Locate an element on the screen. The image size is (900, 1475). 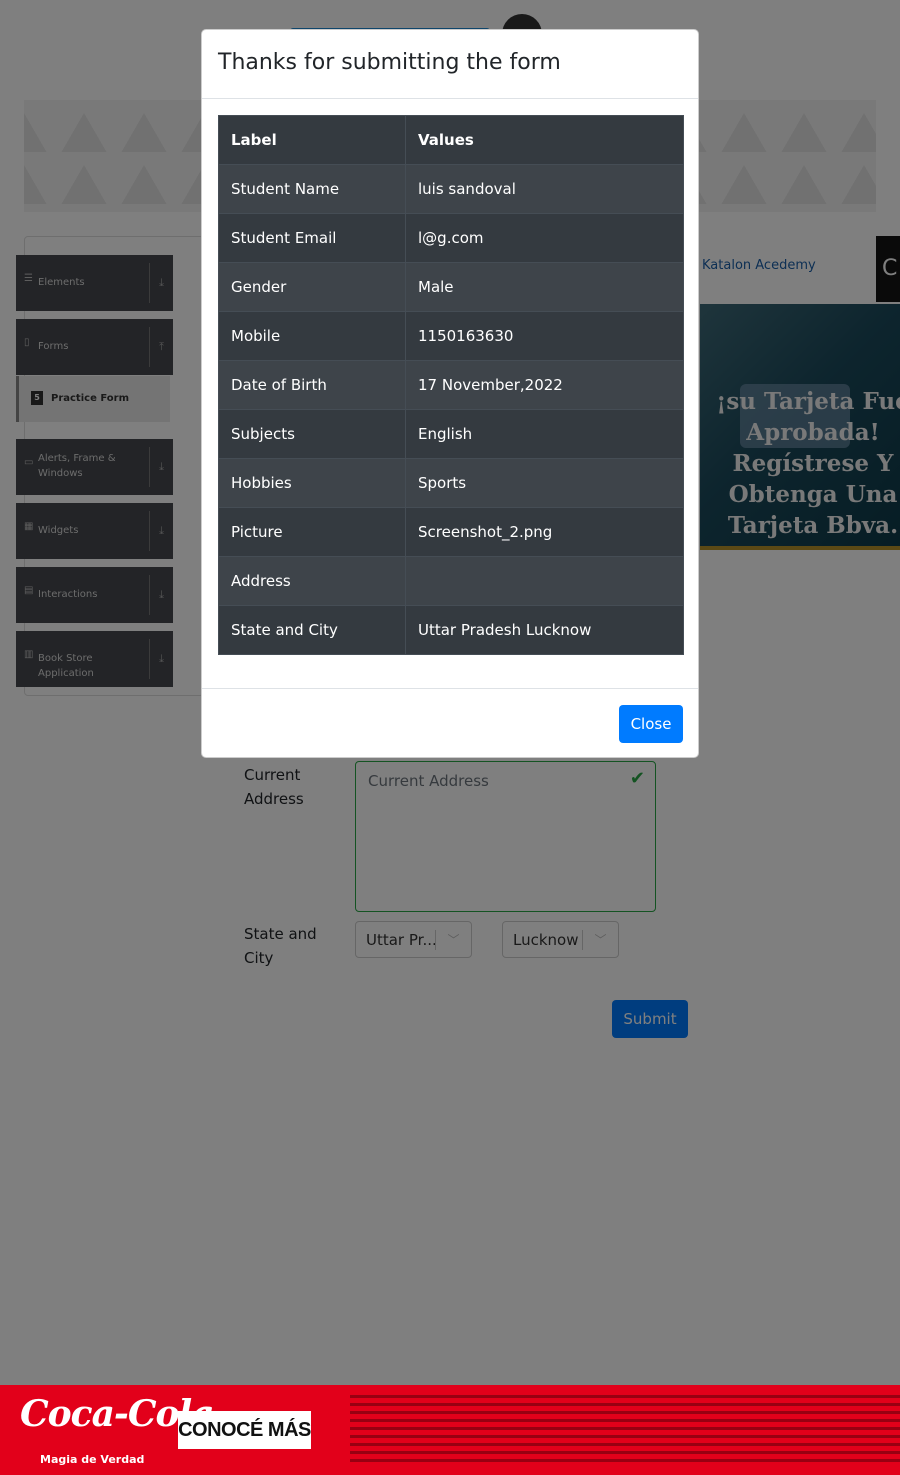
table-row: Gender Male is located at coordinates (451, 287).